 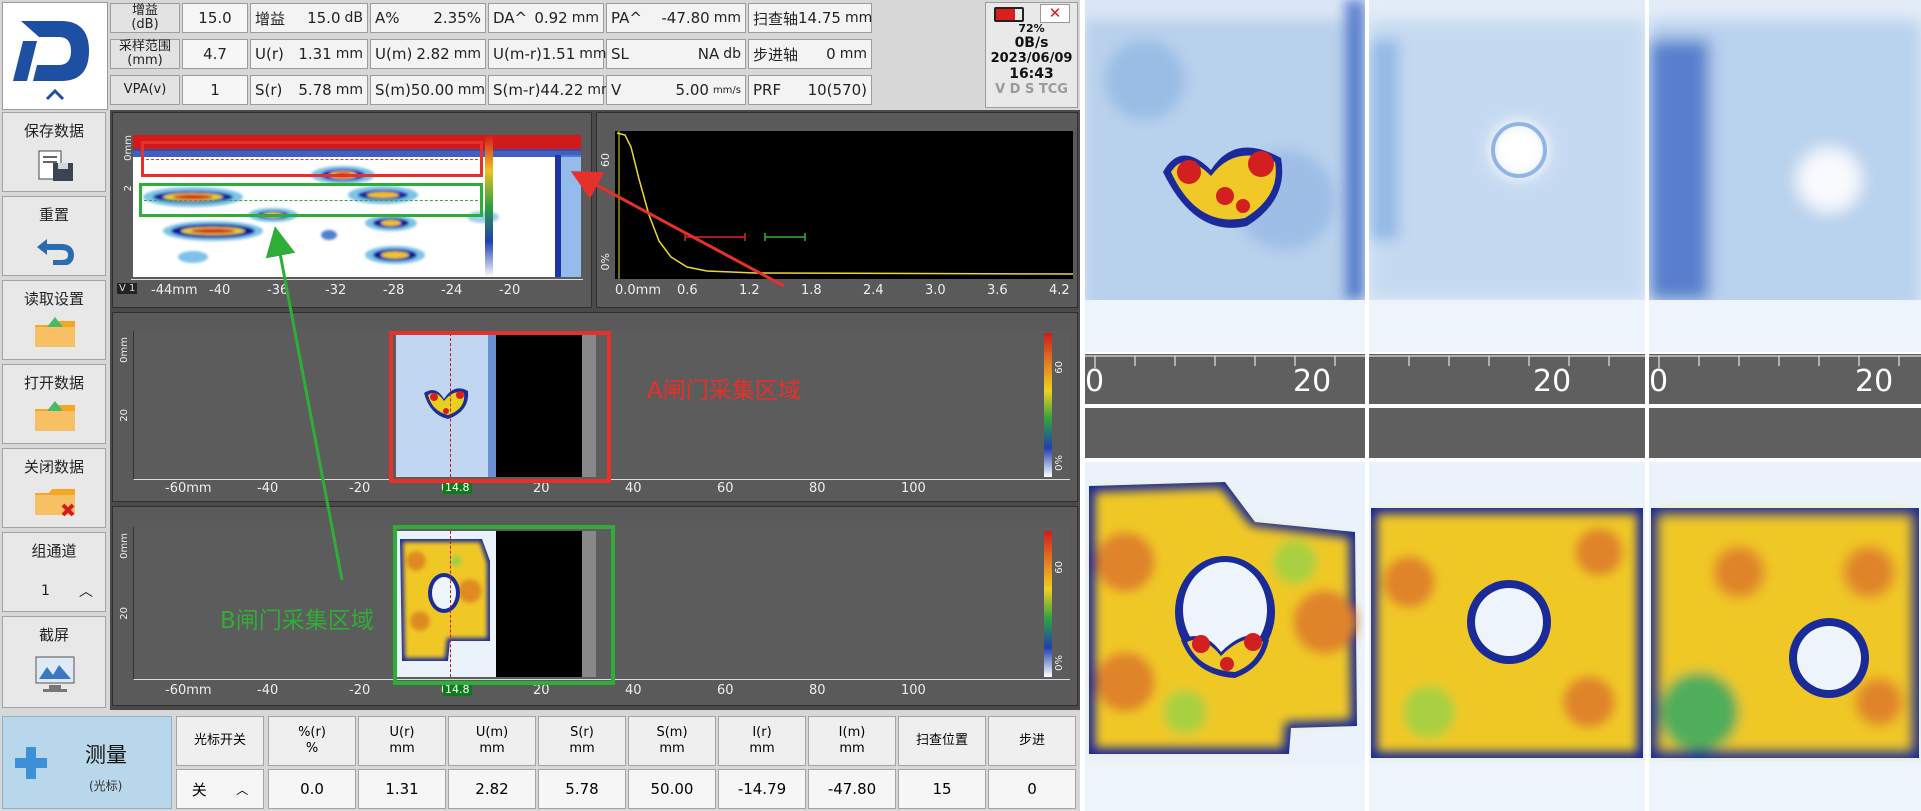 I want to click on param-s-m-r: S(m-r) 44.22 mm, so click(x=551, y=90).